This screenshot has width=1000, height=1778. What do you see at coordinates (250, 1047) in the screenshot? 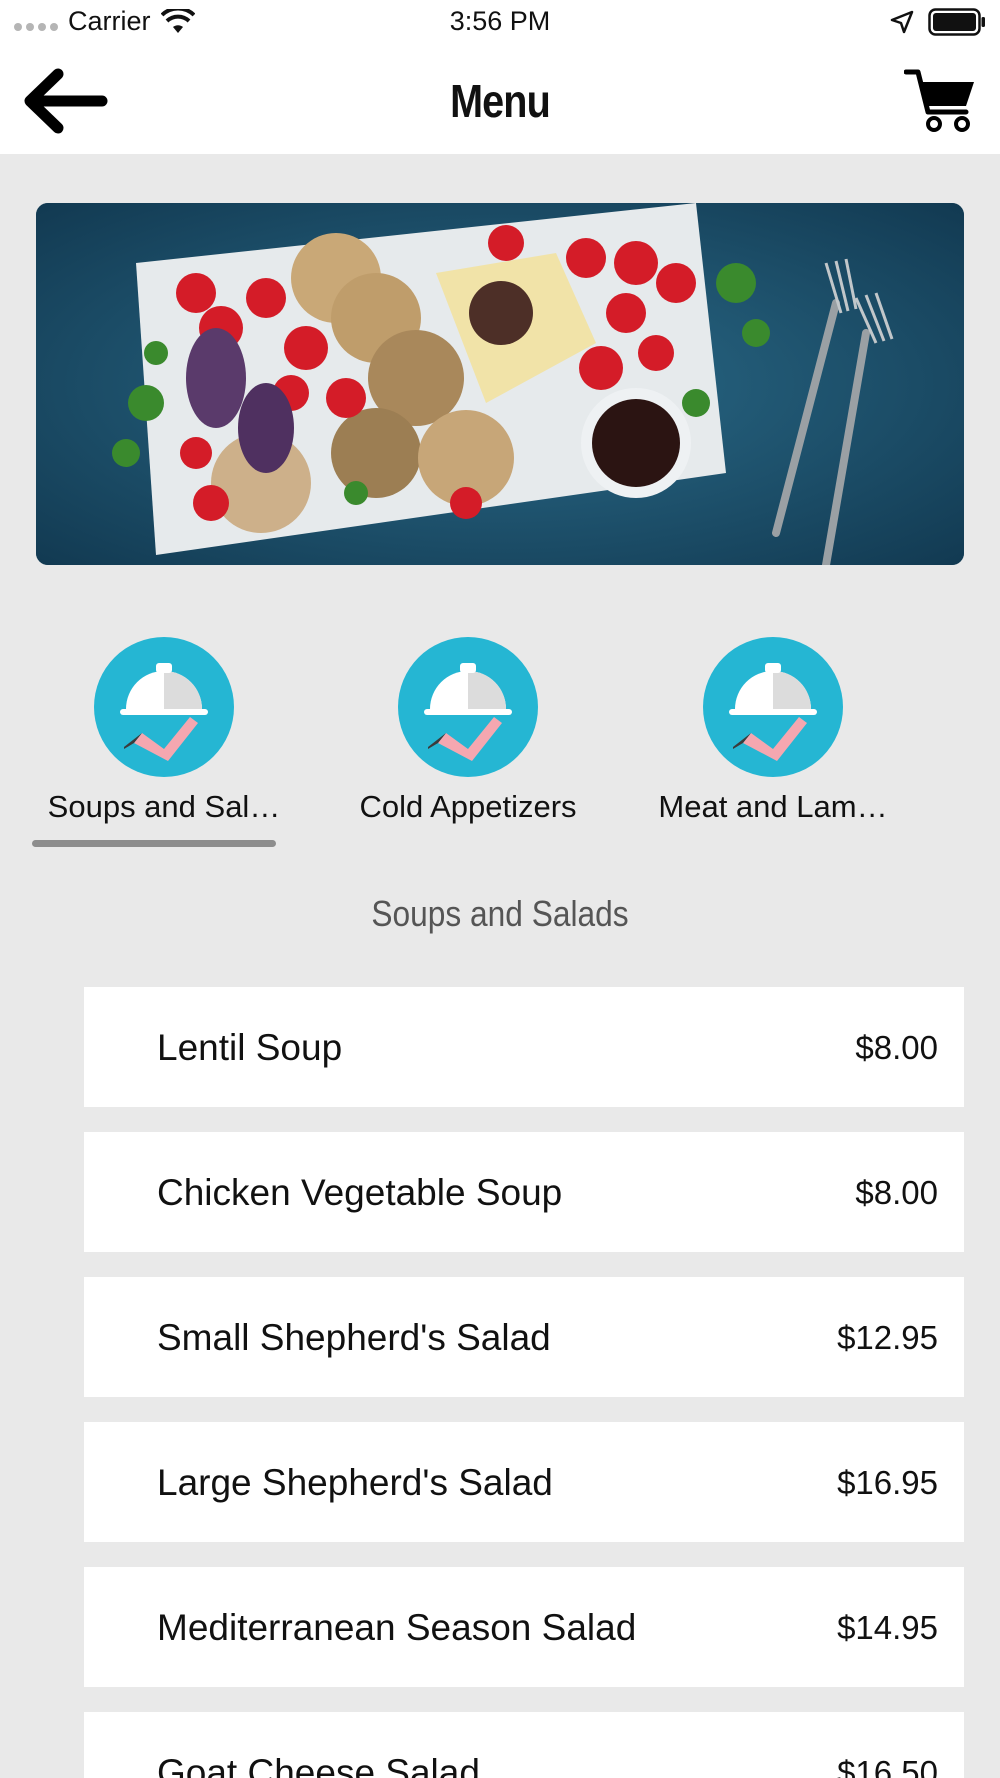
I see `item-name: Lentil Soup` at bounding box center [250, 1047].